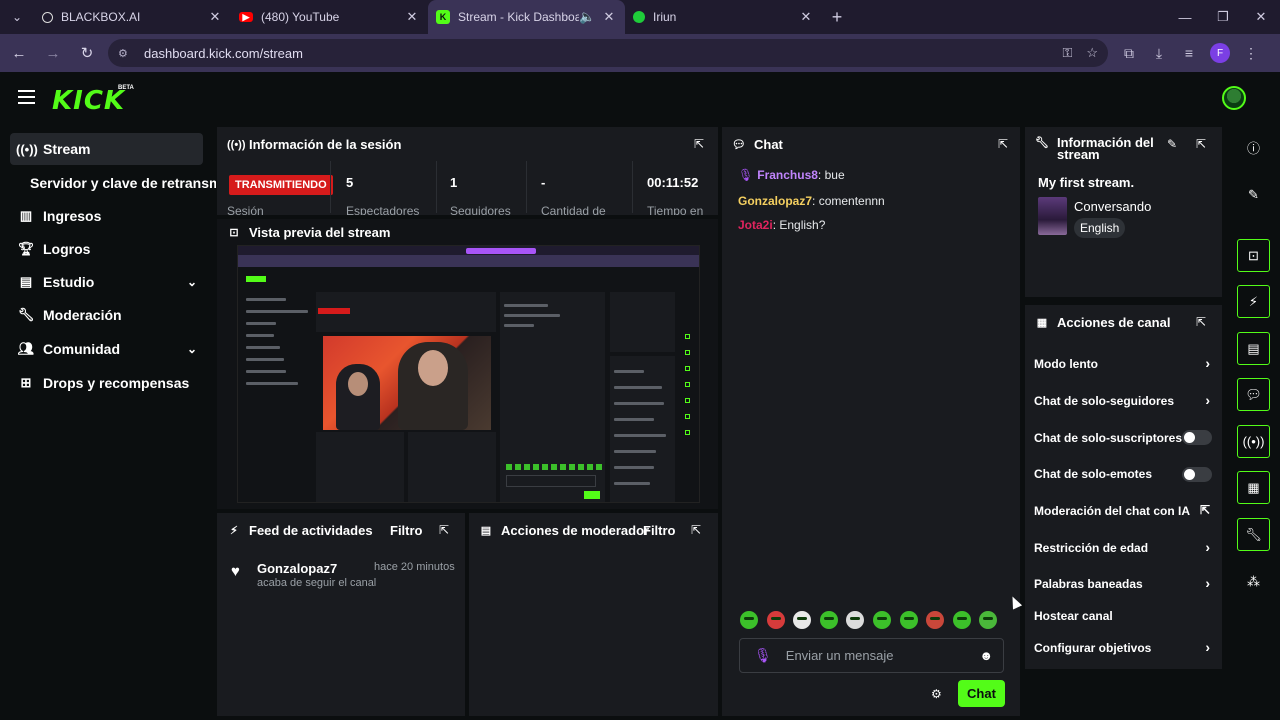 This screenshot has height=720, width=1280. Describe the element at coordinates (1066, 364) in the screenshot. I see `action-slow-mode: Modo lento` at that location.